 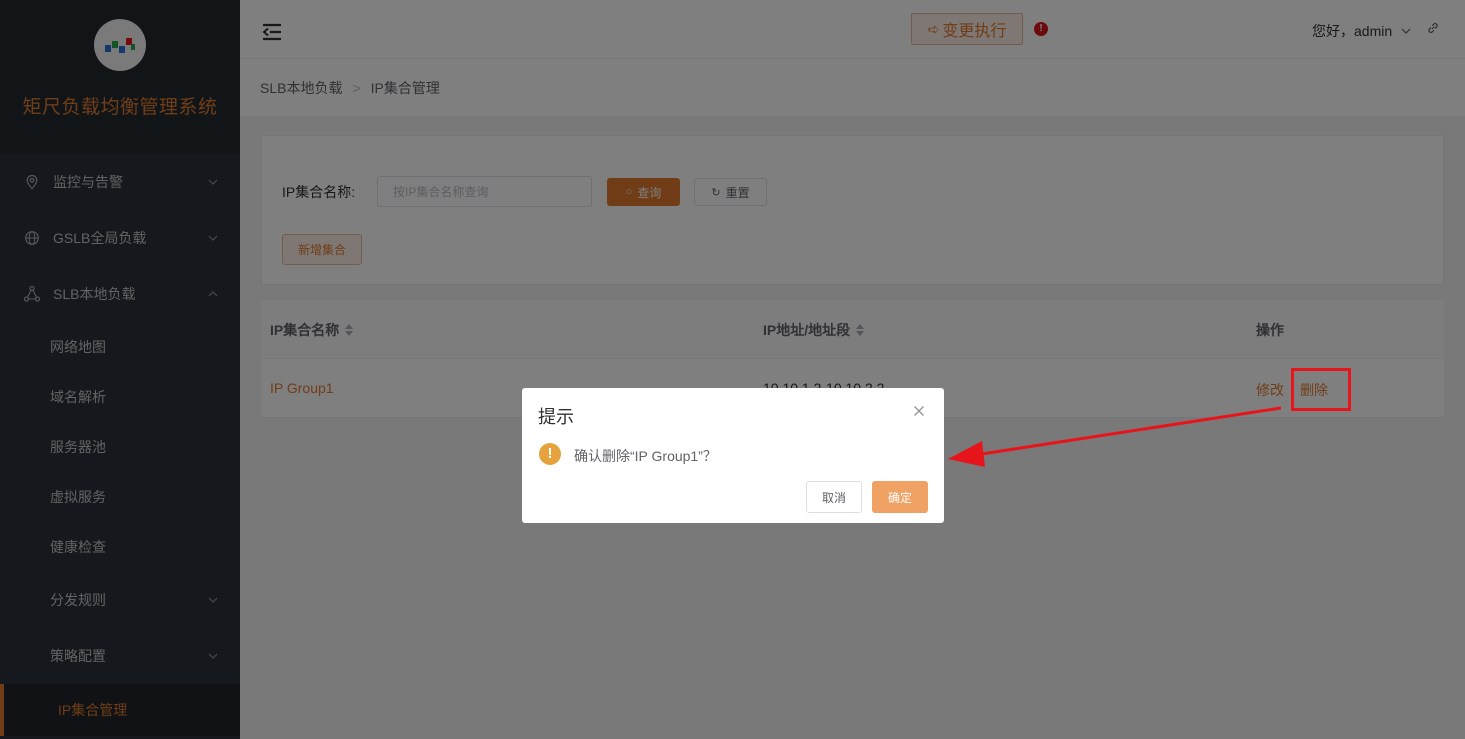 I want to click on close-icon, so click(x=919, y=411).